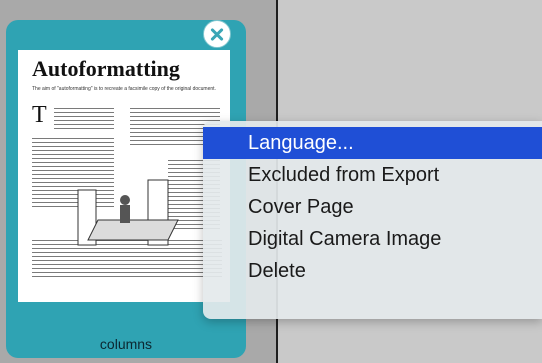  What do you see at coordinates (217, 34) in the screenshot?
I see `close-icon` at bounding box center [217, 34].